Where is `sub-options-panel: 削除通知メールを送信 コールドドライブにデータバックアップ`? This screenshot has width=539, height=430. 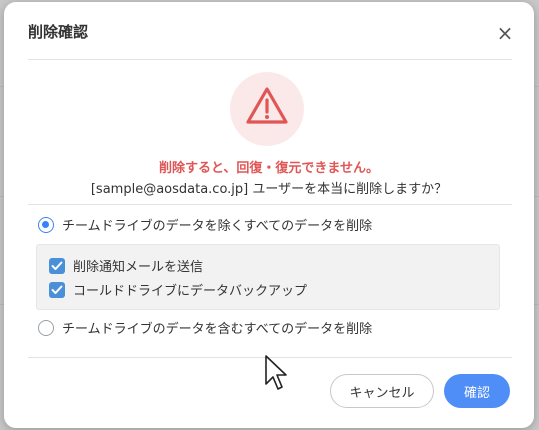 sub-options-panel: 削除通知メールを送信 コールドドライブにデータバックアップ is located at coordinates (268, 277).